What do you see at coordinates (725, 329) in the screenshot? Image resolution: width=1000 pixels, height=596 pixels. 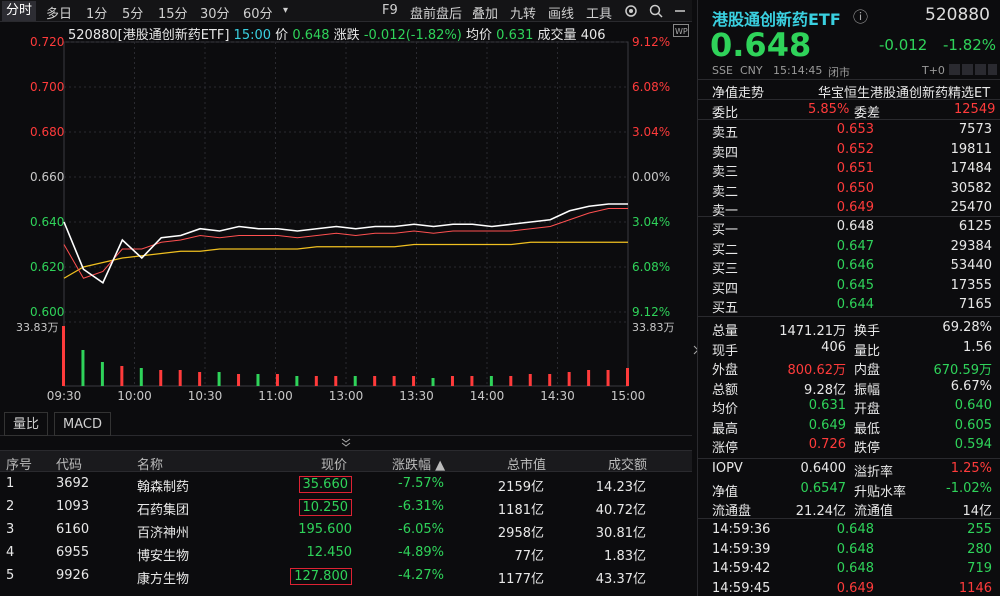 I see `stat-label: 总量` at bounding box center [725, 329].